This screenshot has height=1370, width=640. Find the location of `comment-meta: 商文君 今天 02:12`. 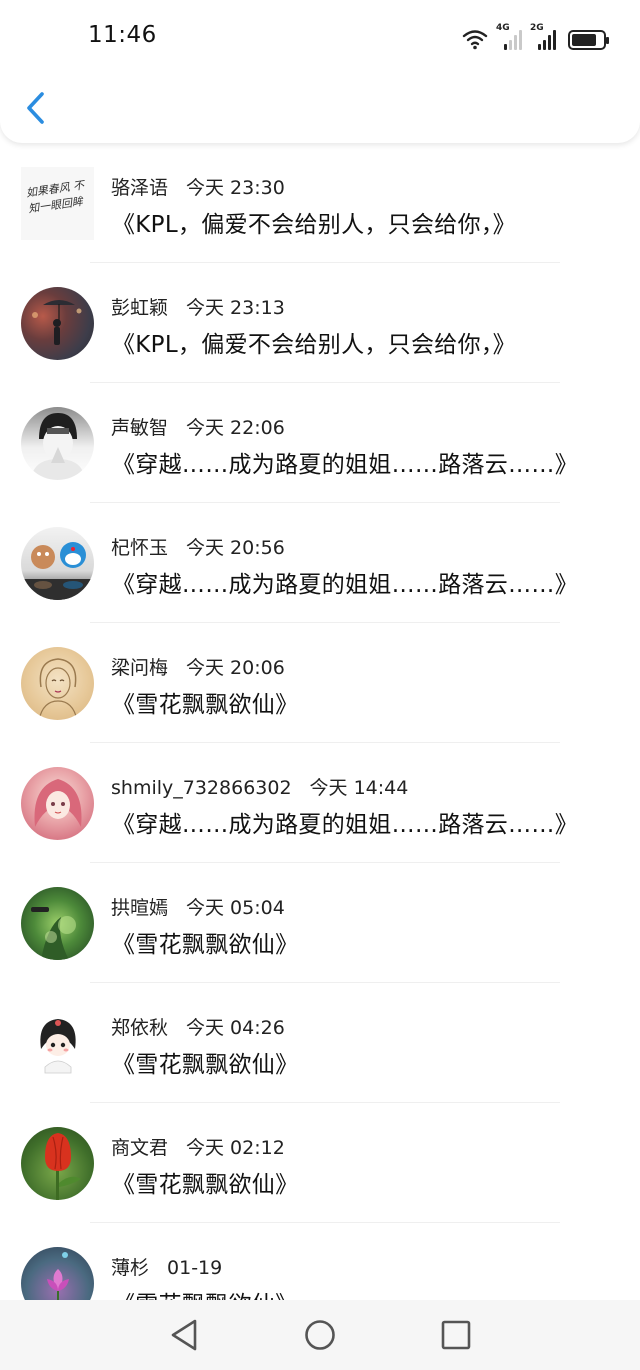

comment-meta: 商文君 今天 02:12 is located at coordinates (198, 1146).